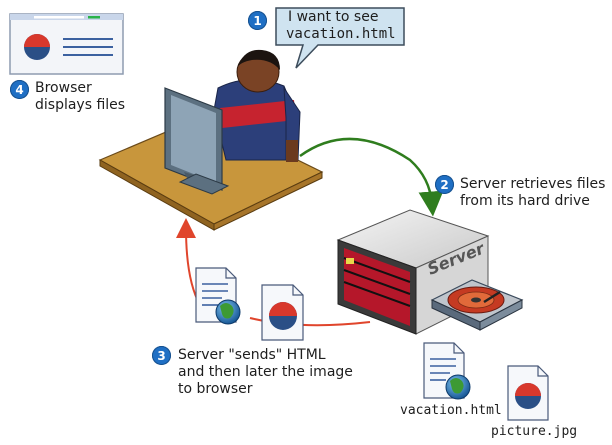 Image resolution: width=612 pixels, height=445 pixels. I want to click on person-icon, so click(257, 105).